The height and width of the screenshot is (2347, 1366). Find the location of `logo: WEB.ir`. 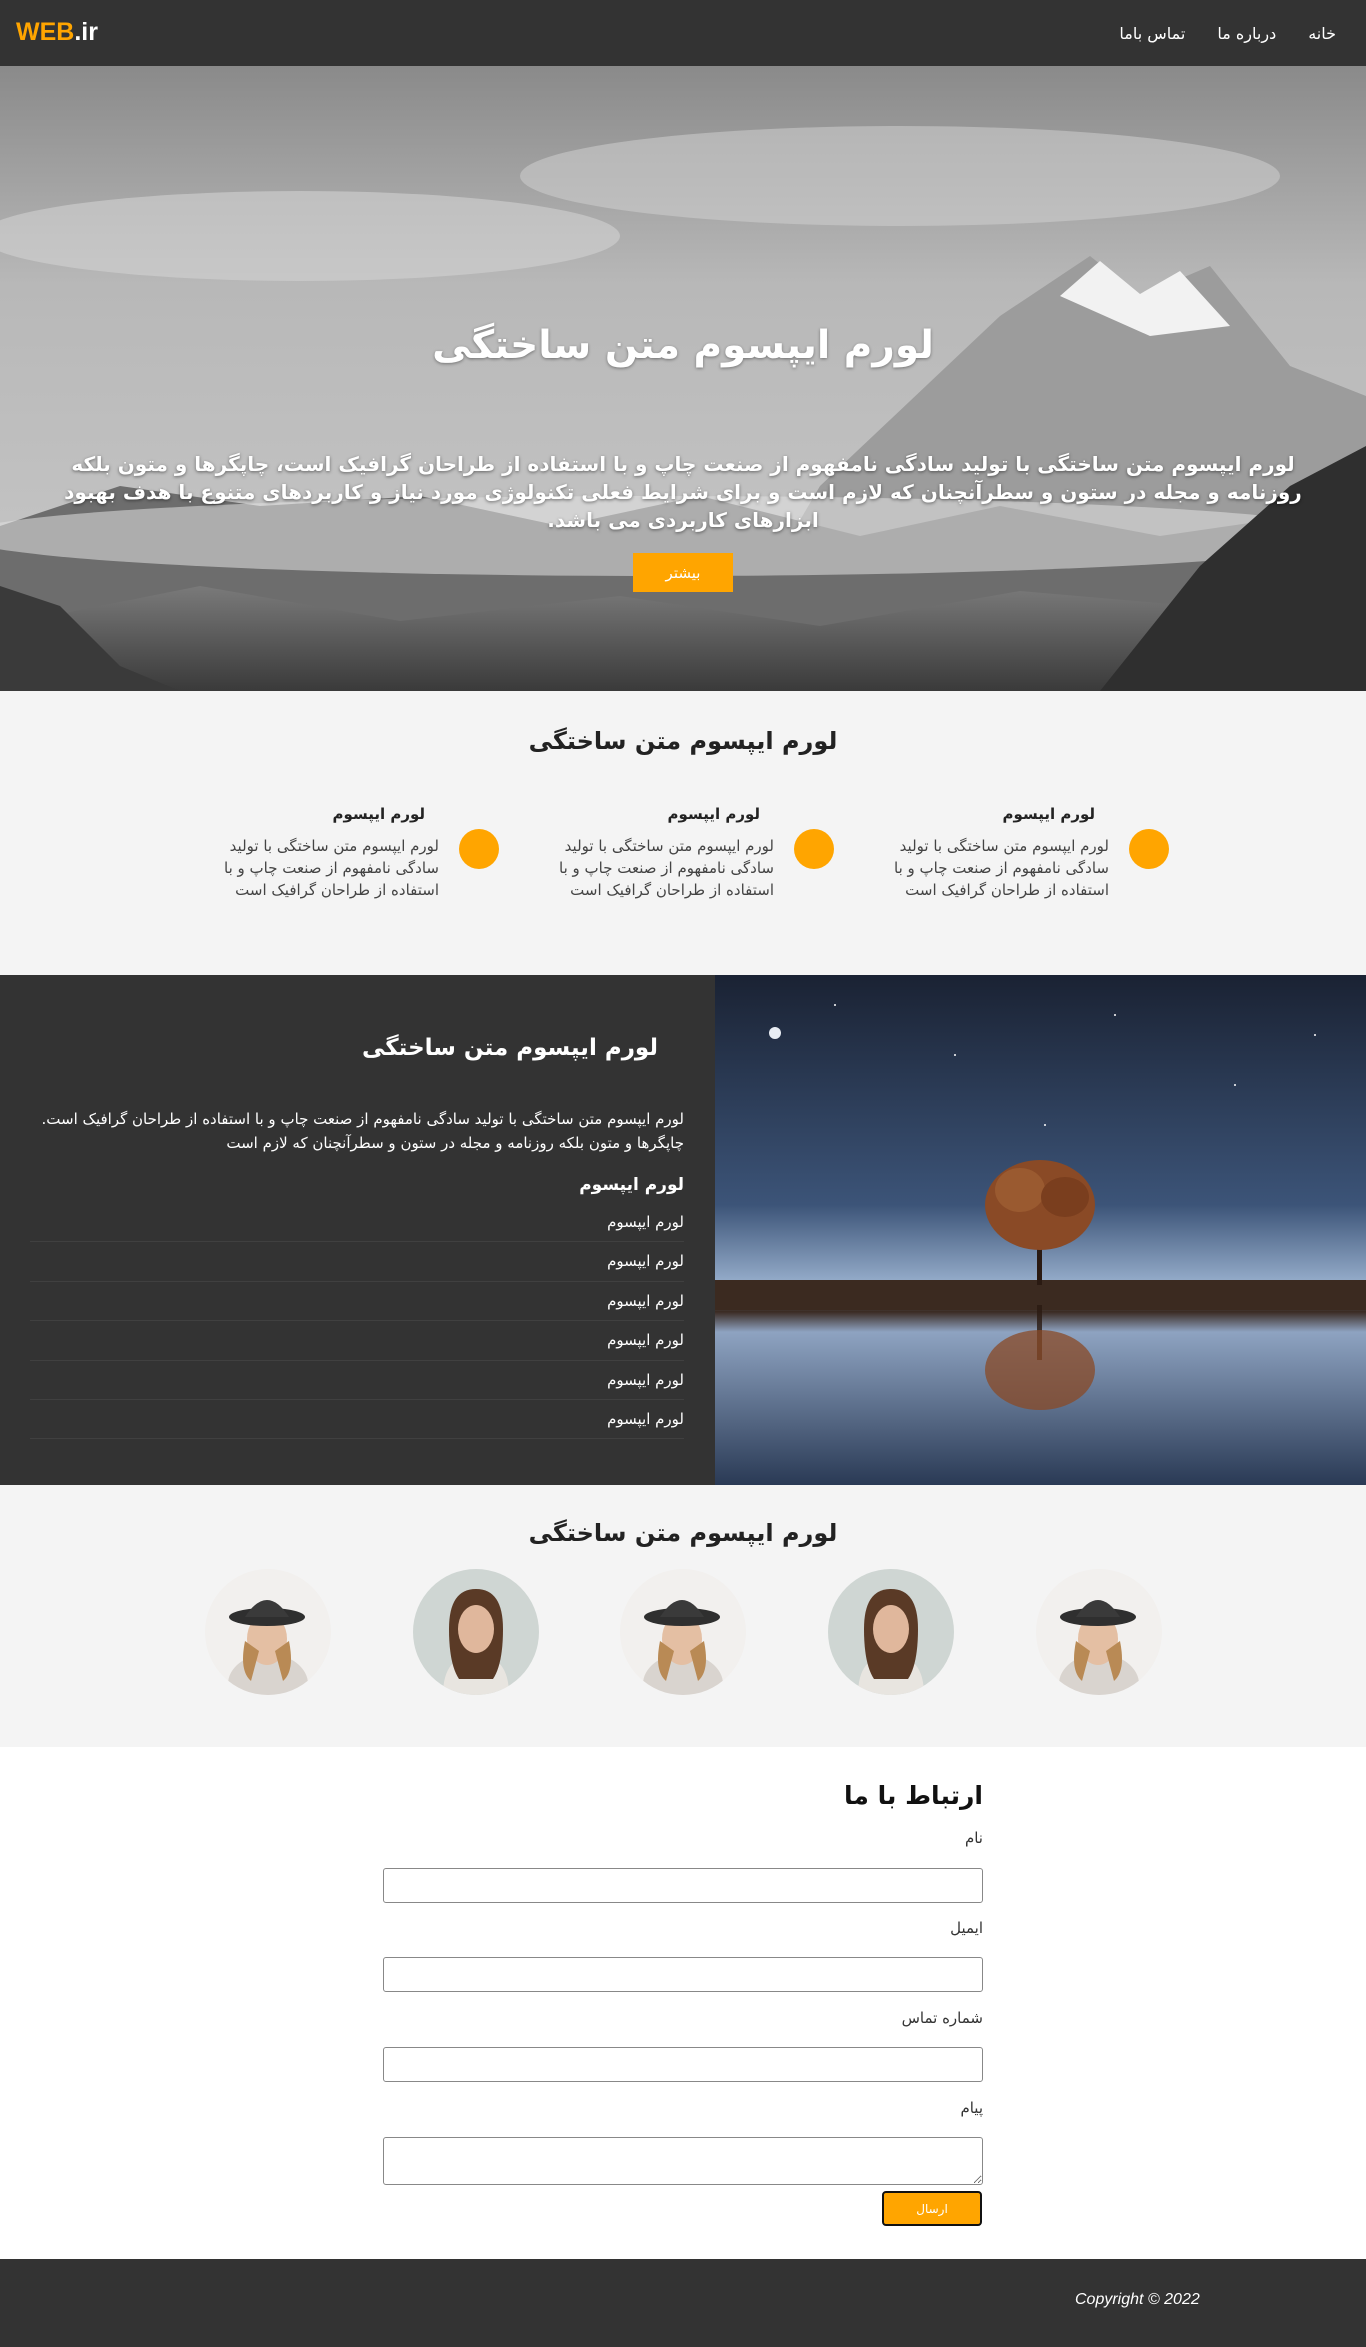

logo: WEB.ir is located at coordinates (57, 32).